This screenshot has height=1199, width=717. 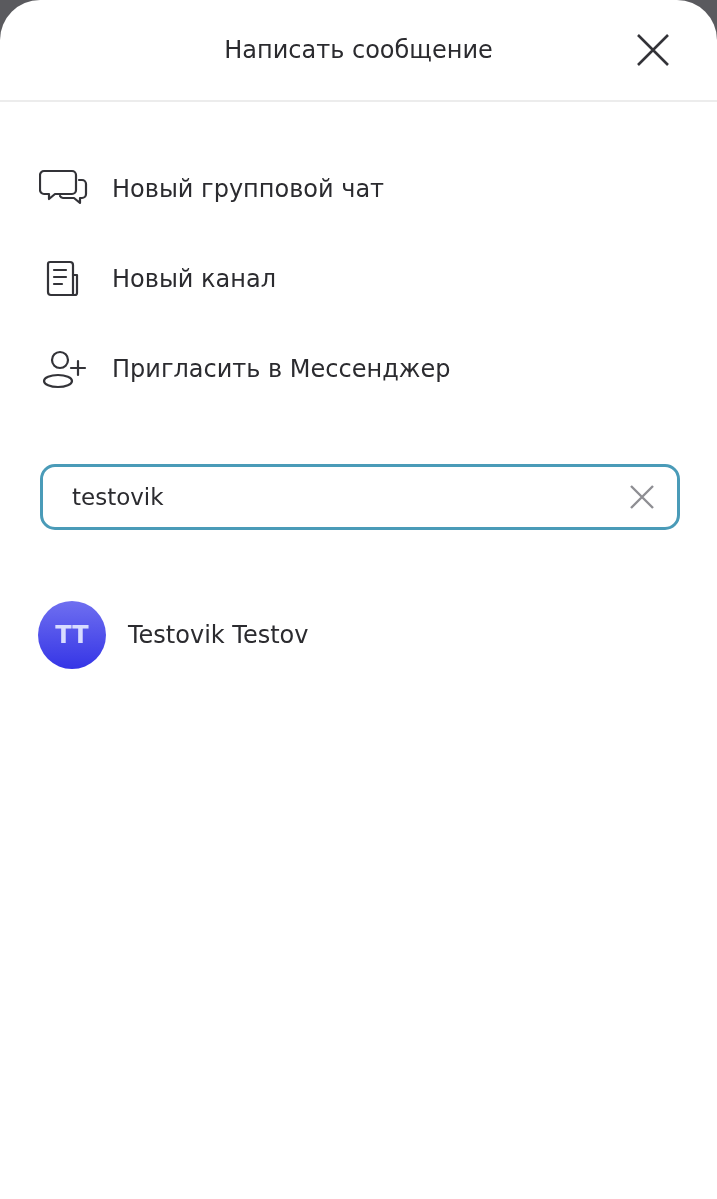 What do you see at coordinates (642, 497) in the screenshot?
I see `clear-button` at bounding box center [642, 497].